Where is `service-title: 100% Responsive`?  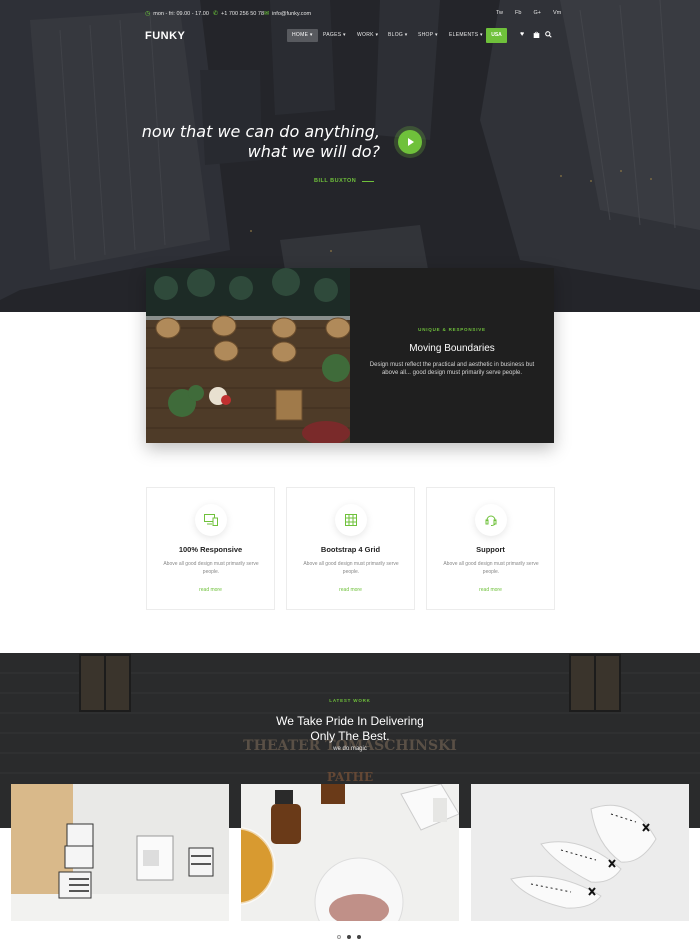 service-title: 100% Responsive is located at coordinates (210, 549).